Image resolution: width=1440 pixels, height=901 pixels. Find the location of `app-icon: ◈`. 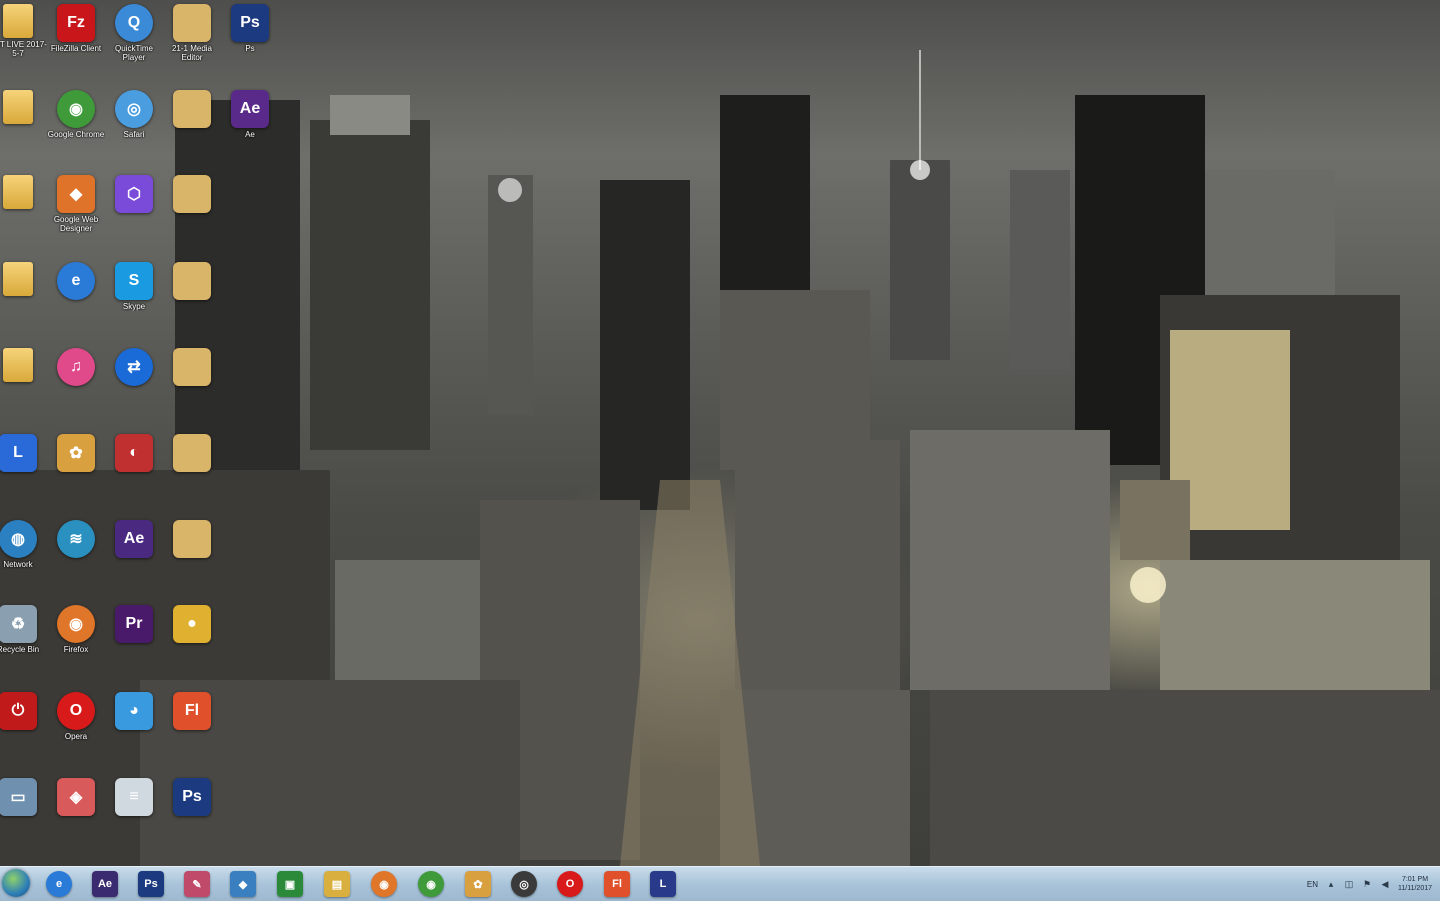

app-icon: ◈ is located at coordinates (76, 797).